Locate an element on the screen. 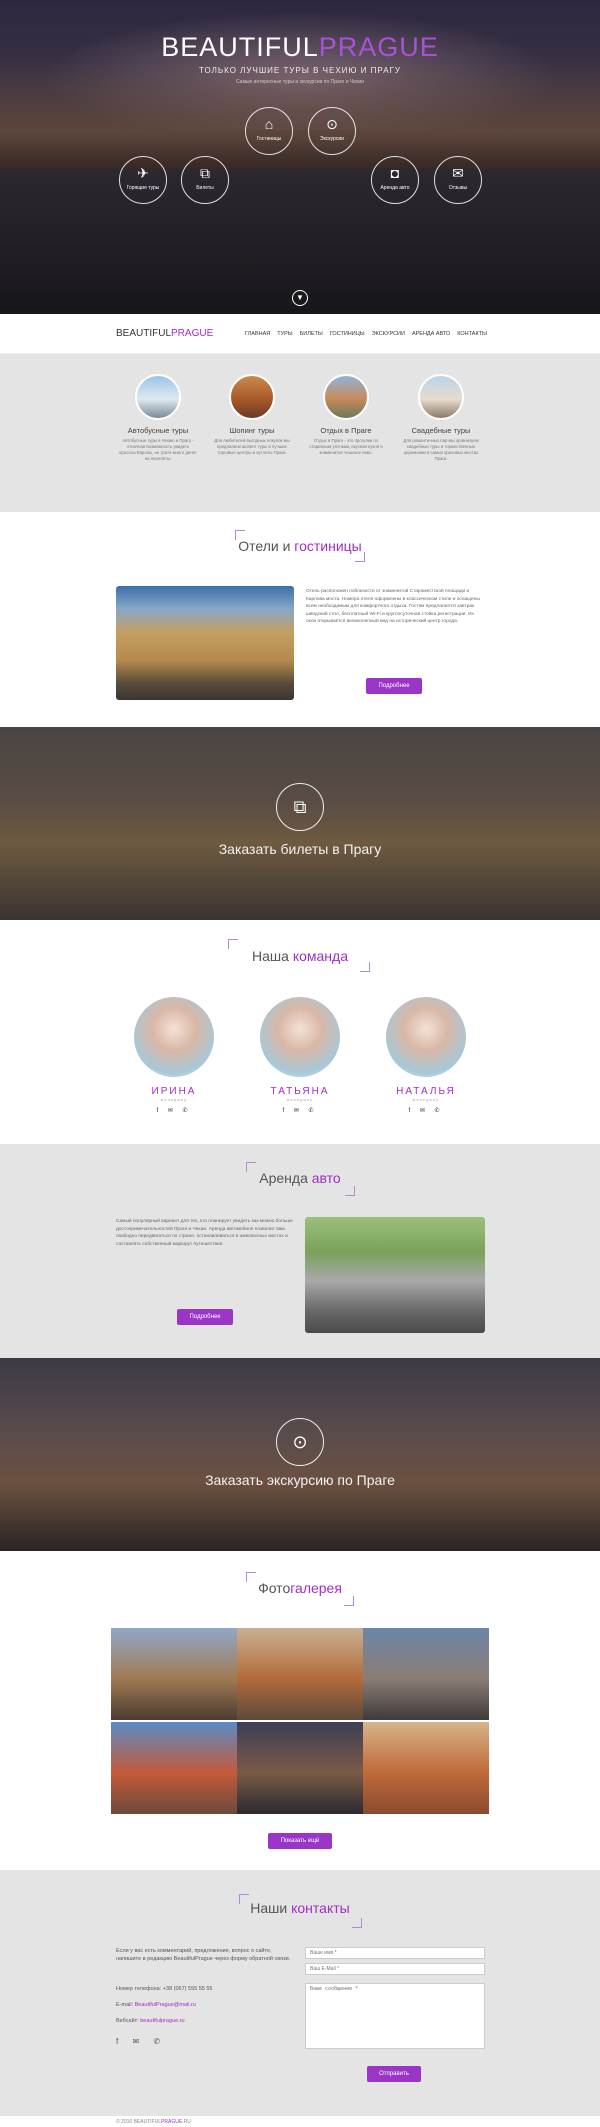  hero-link-reviews: ✉ Отзывы is located at coordinates (458, 180).